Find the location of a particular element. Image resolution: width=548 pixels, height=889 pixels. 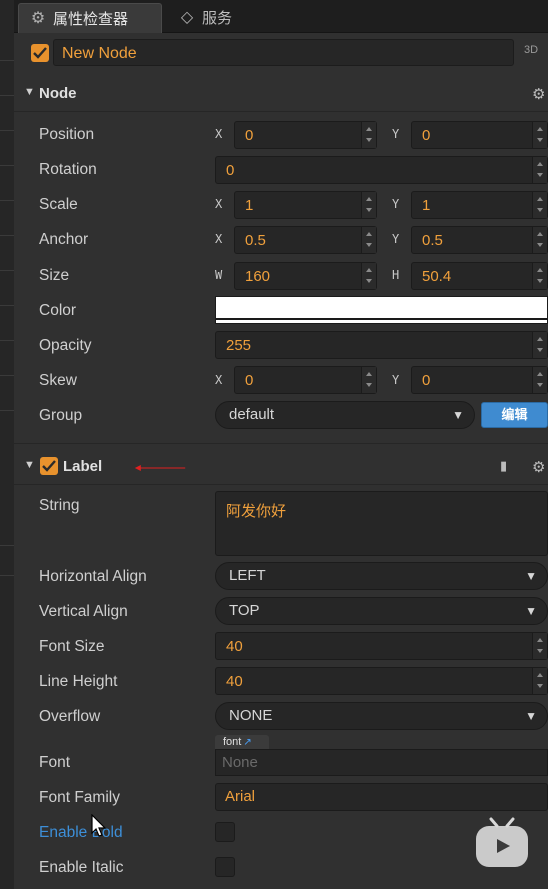

left-panel-edge is located at coordinates (7, 444).